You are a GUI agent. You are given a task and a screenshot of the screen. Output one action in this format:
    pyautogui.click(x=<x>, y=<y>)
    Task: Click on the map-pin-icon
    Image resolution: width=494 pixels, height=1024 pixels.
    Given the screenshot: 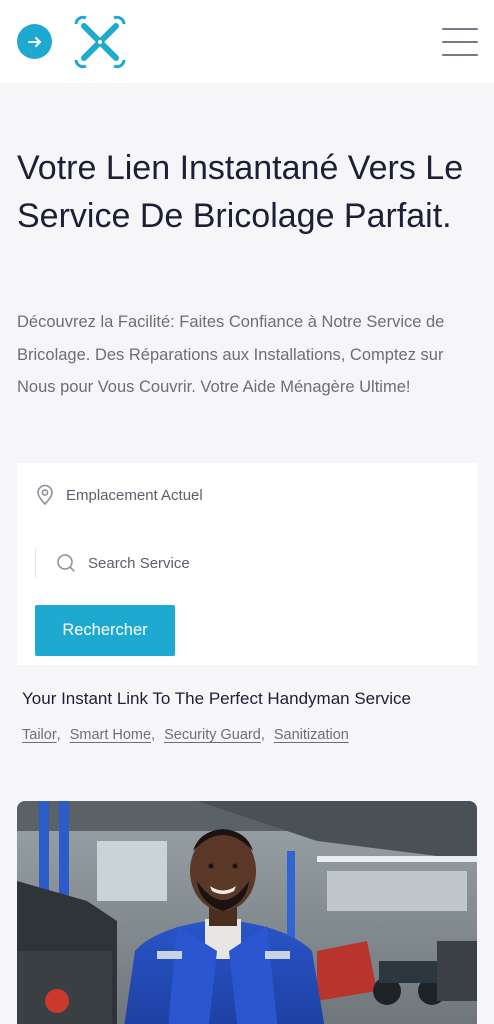 What is the action you would take?
    pyautogui.click(x=45, y=495)
    